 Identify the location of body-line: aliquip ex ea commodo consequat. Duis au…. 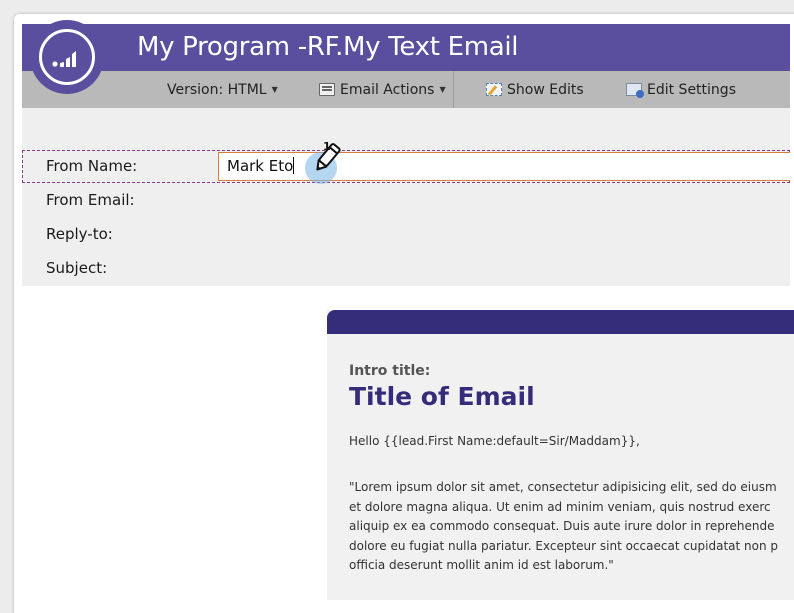
(562, 526).